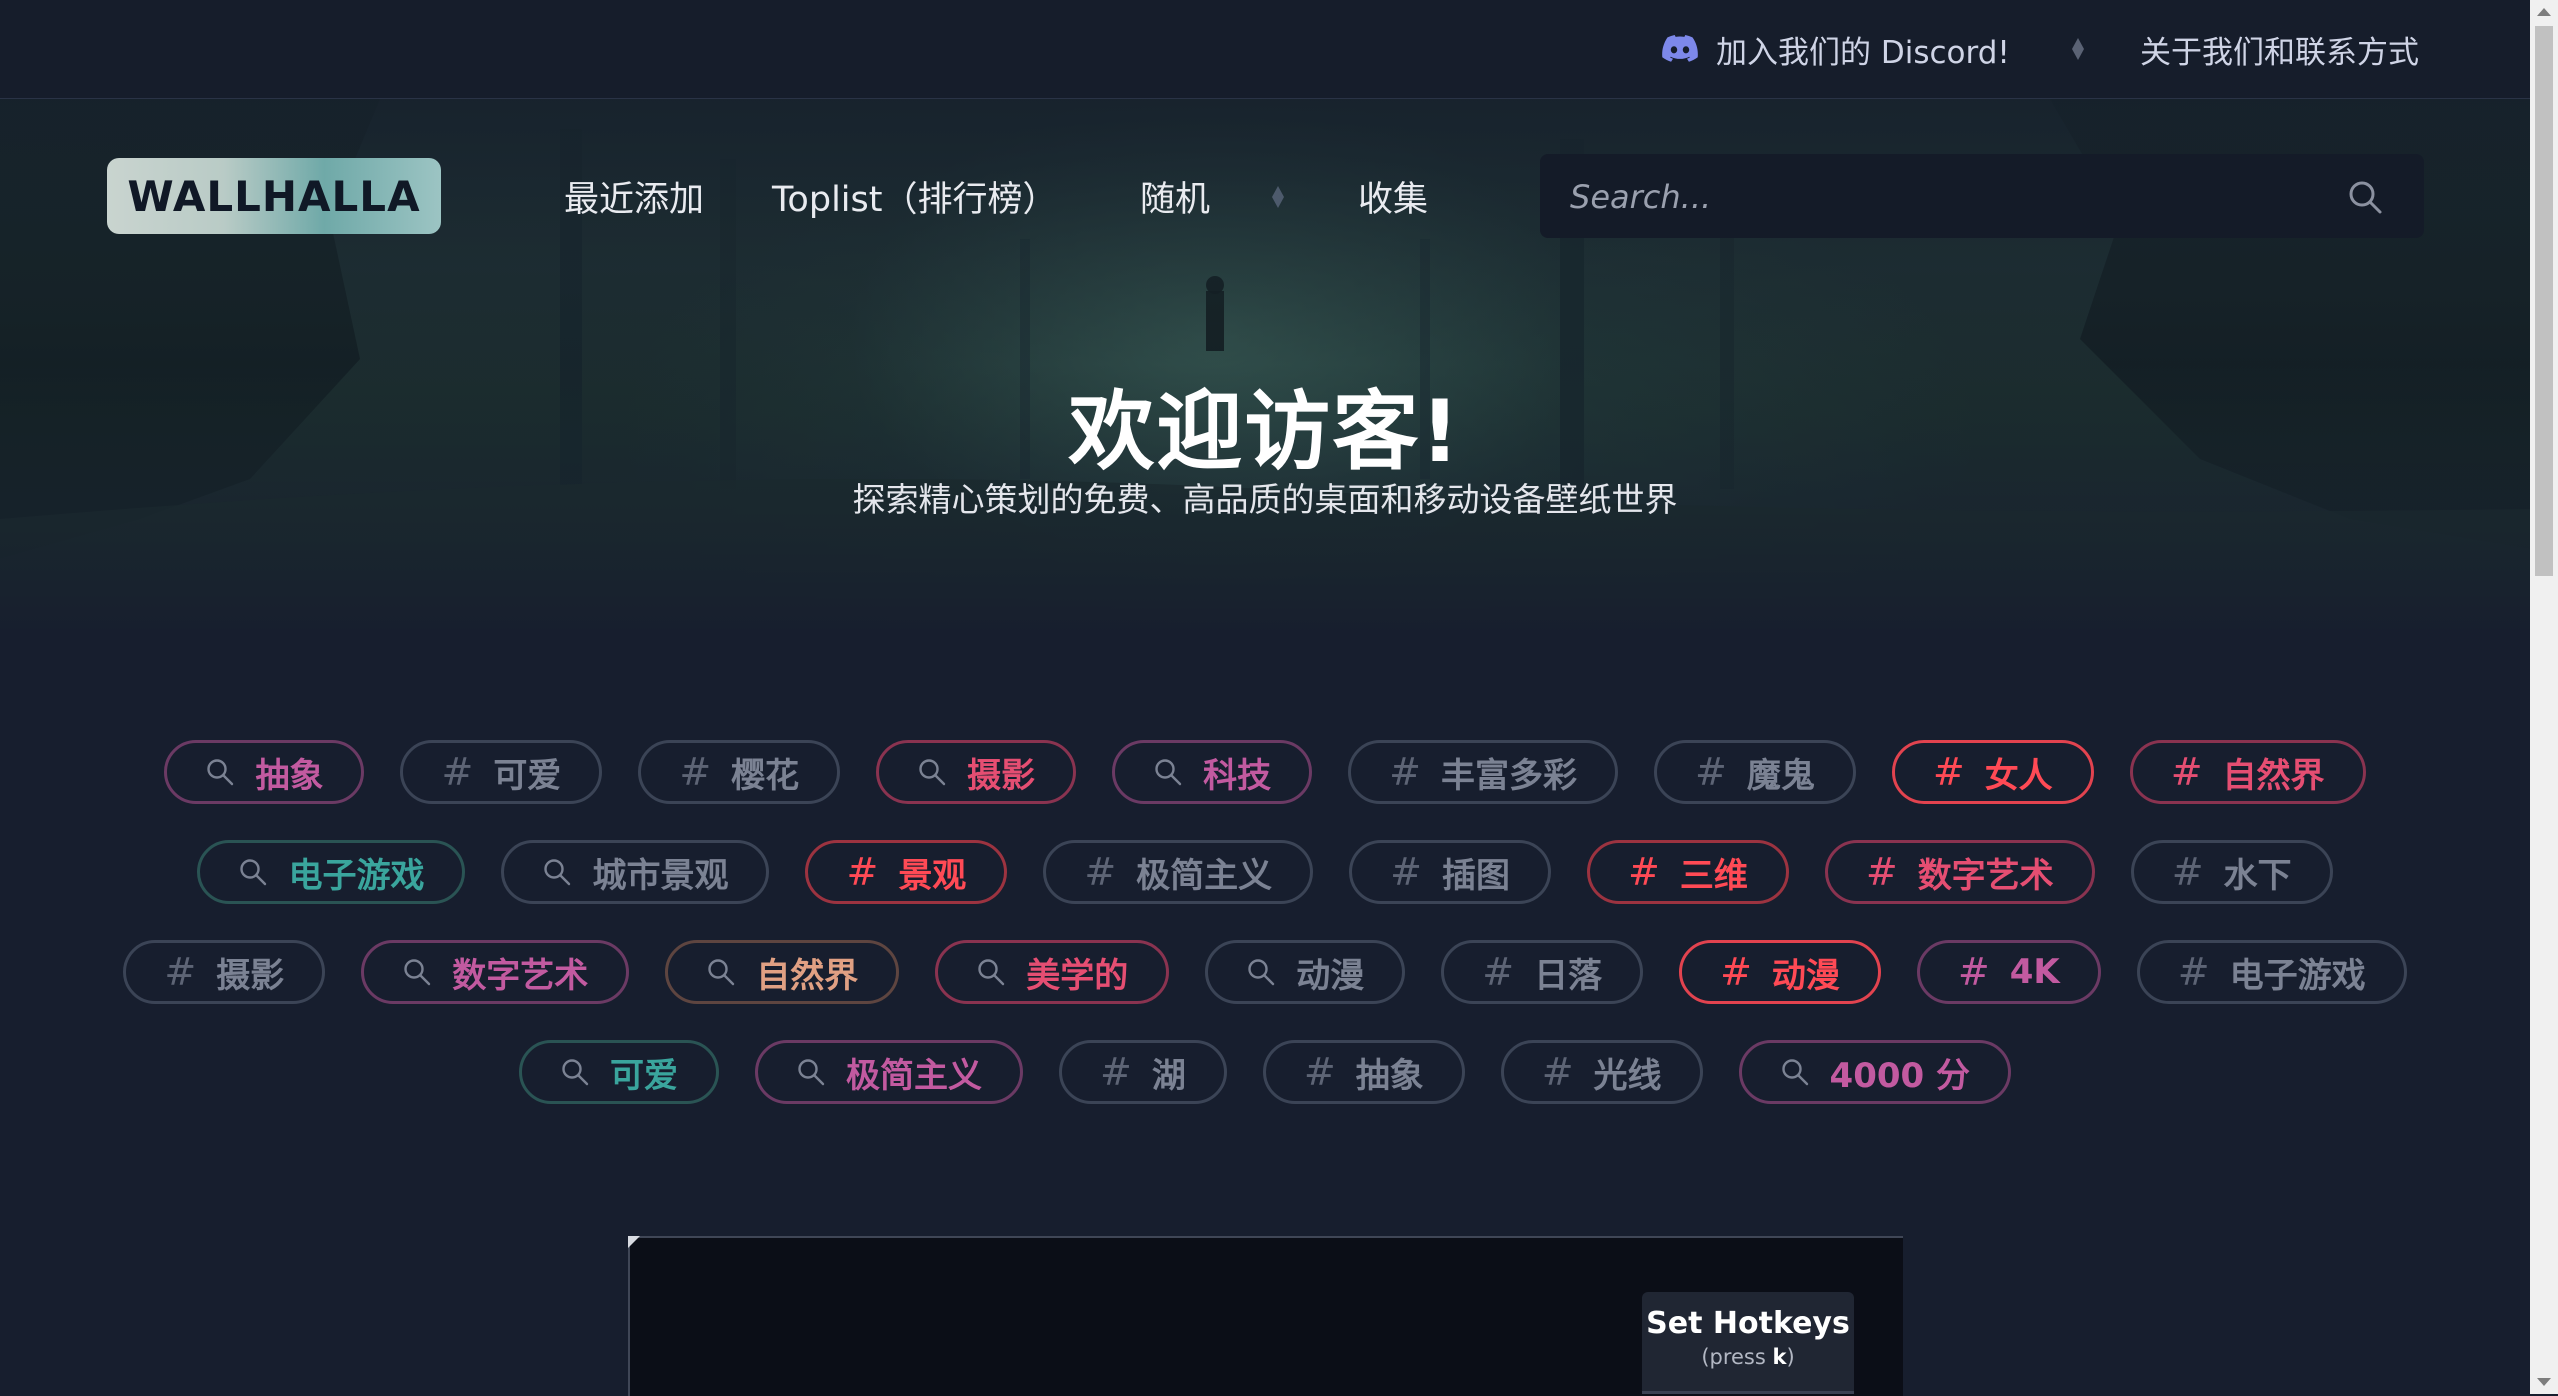 The width and height of the screenshot is (2558, 1396). What do you see at coordinates (1265, 49) in the screenshot?
I see `top-bar: 加入我们的 Discord! 关于我们和联系方式` at bounding box center [1265, 49].